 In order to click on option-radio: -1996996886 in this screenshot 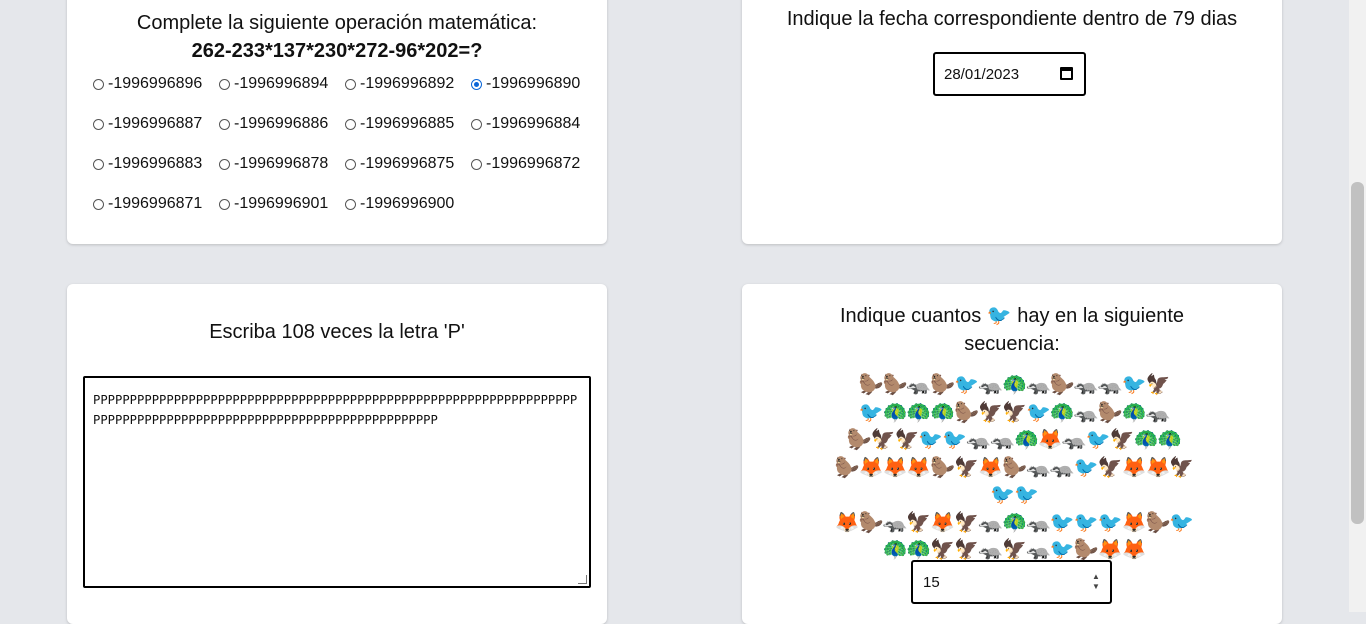, I will do `click(273, 124)`.